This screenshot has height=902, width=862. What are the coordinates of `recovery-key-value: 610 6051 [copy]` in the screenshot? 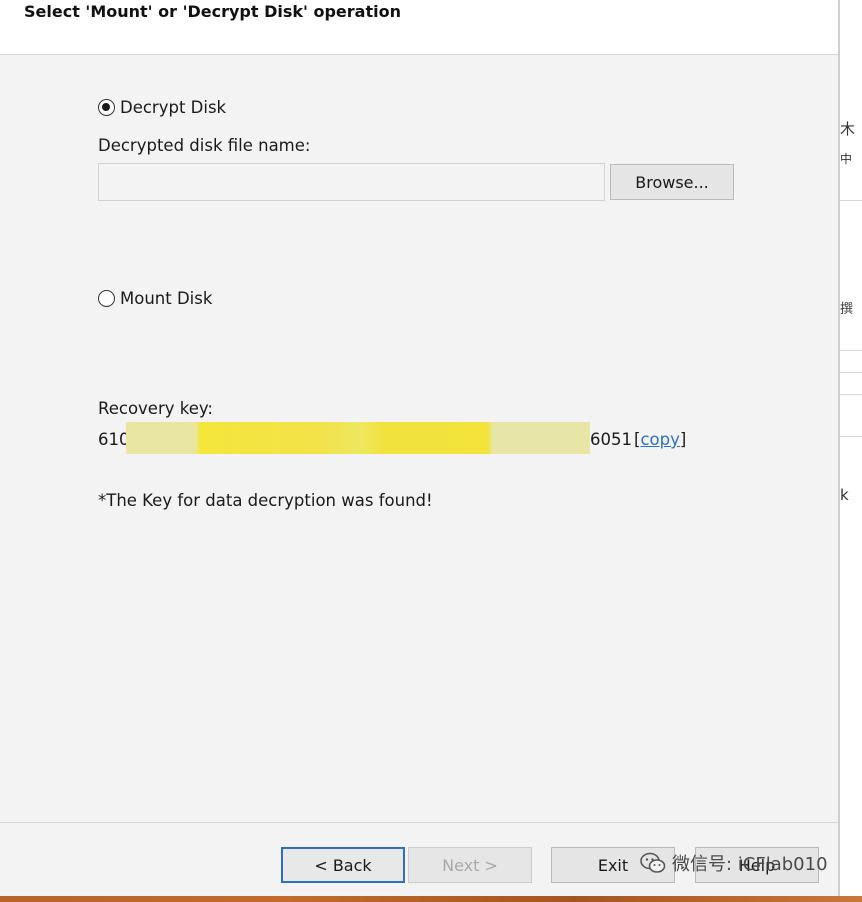 It's located at (398, 438).